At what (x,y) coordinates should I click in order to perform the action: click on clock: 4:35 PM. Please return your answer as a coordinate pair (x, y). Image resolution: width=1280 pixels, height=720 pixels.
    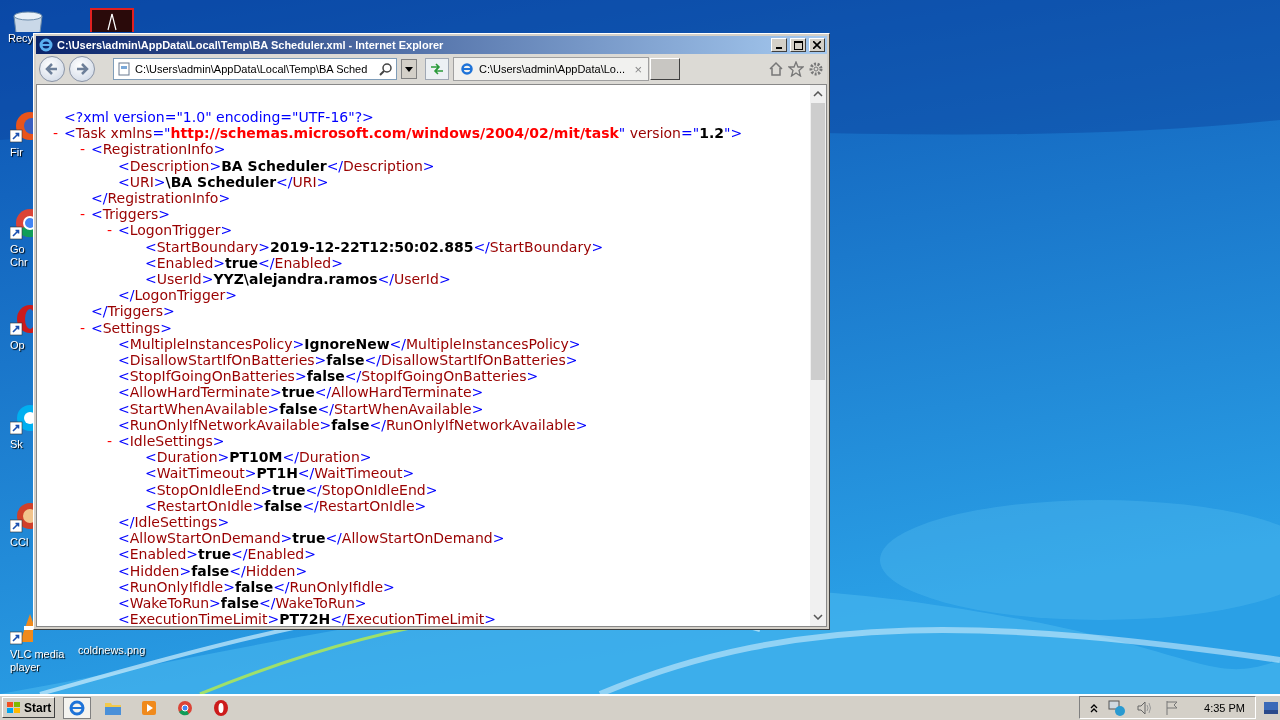
    Looking at the image, I should click on (1224, 707).